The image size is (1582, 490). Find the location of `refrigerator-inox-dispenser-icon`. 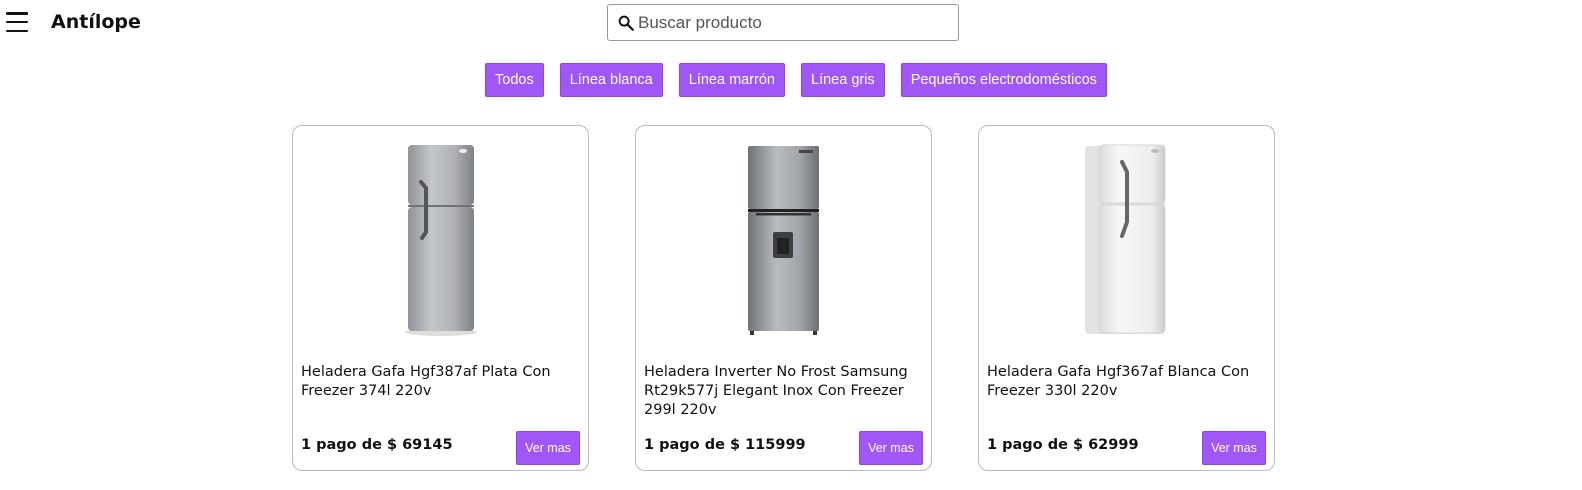

refrigerator-inox-dispenser-icon is located at coordinates (783, 240).